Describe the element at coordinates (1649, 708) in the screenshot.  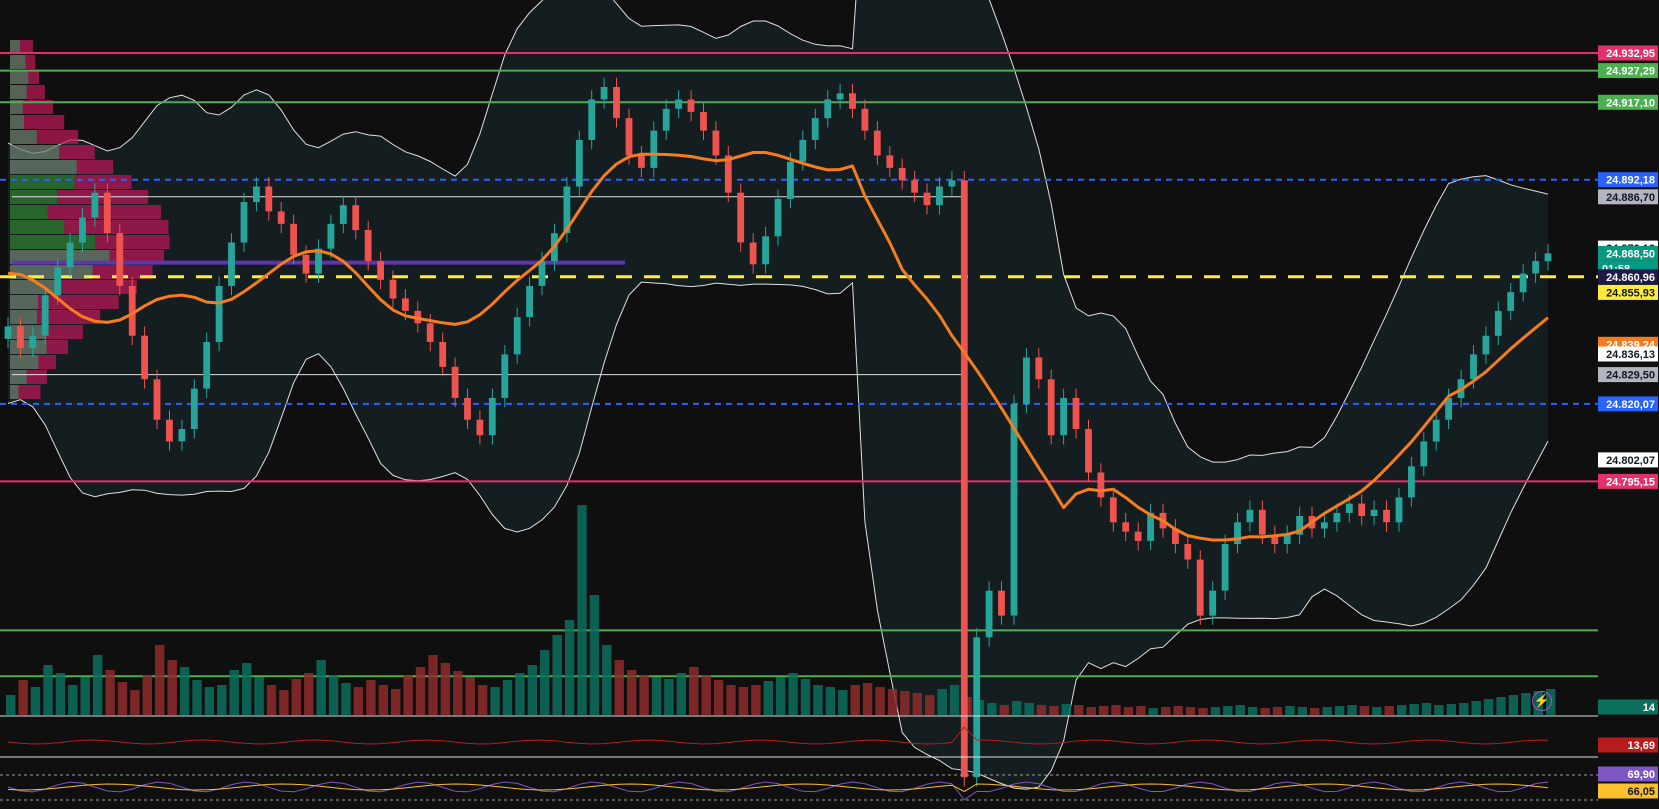
I see `volume-badge: 14` at that location.